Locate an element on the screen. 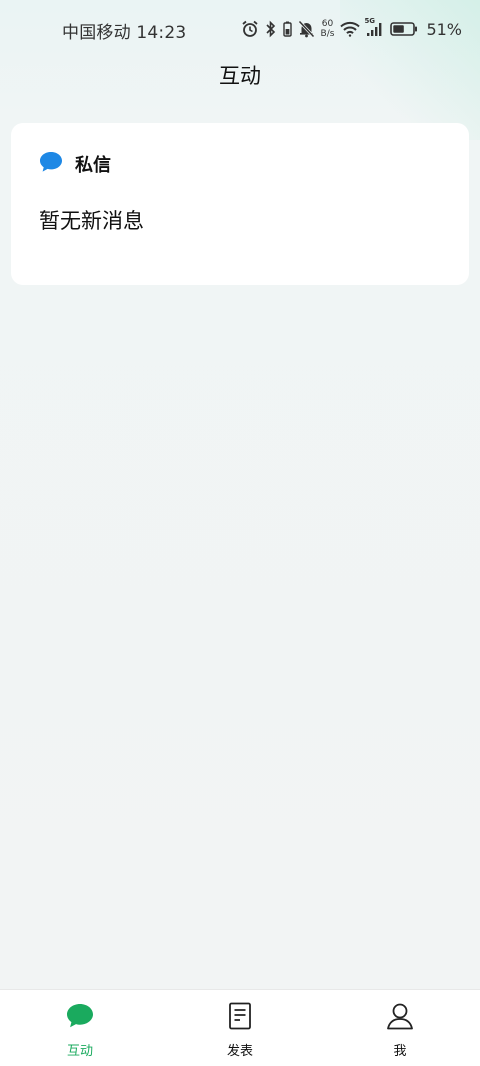  nav-item-interaction: 互动 is located at coordinates (80, 1028).